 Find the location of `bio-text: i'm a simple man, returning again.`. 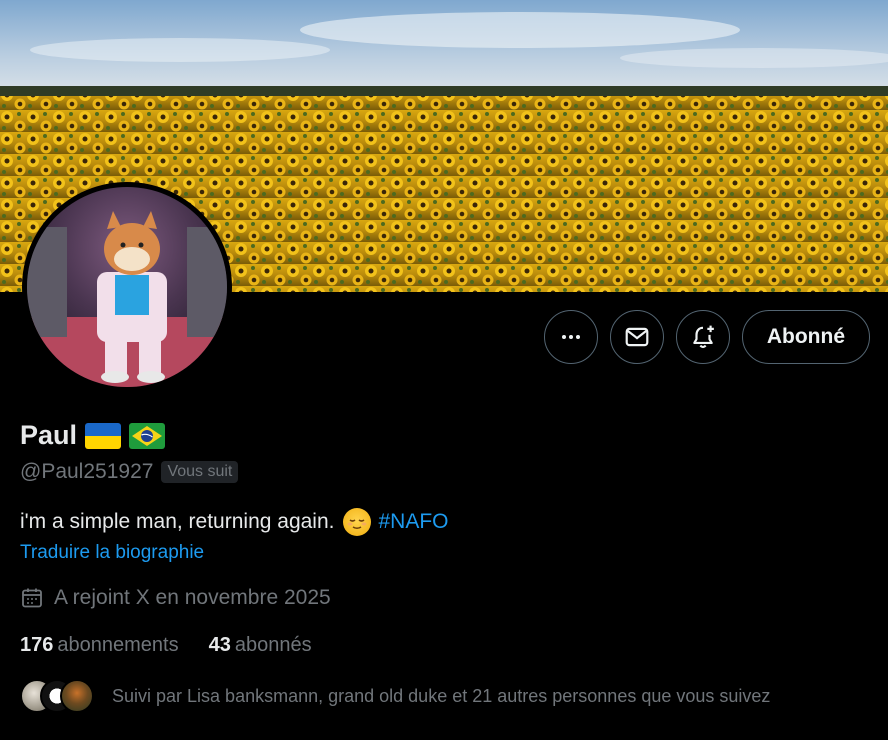

bio-text: i'm a simple man, returning again. is located at coordinates (177, 521).